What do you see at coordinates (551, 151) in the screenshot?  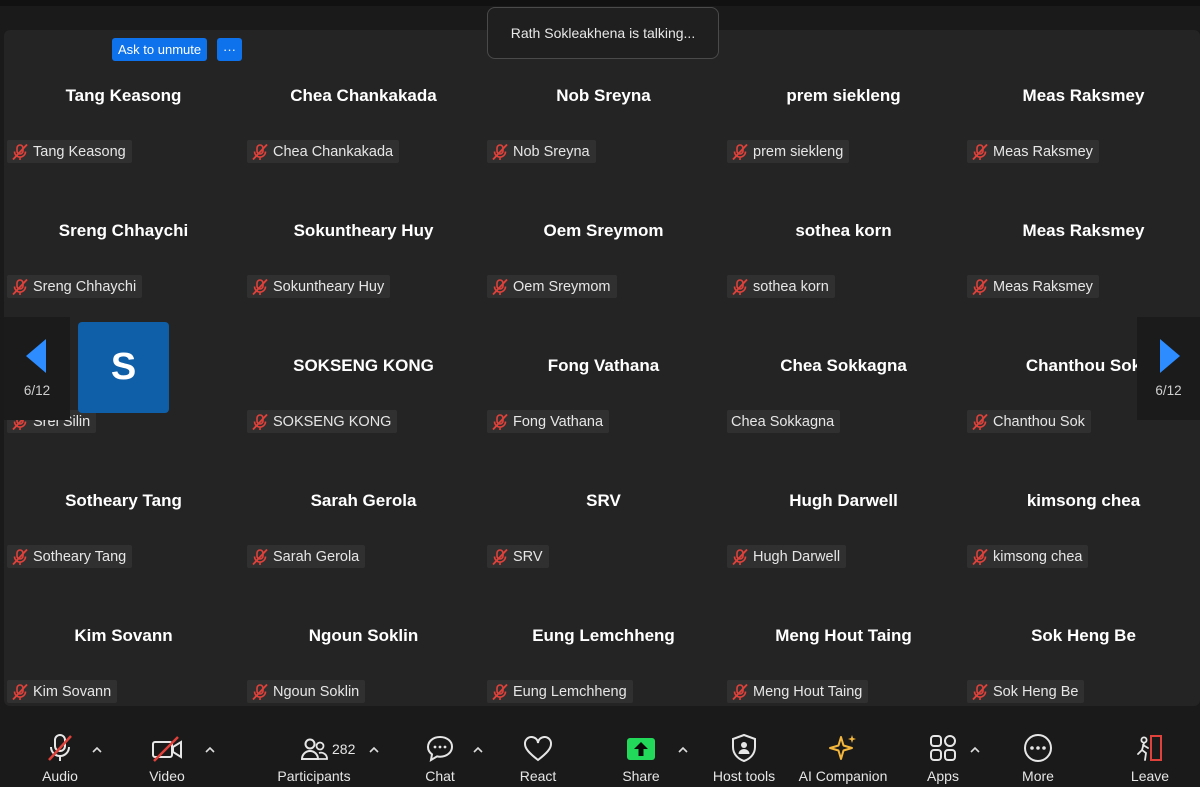 I see `participant-name-tag-text: Nob Sreyna` at bounding box center [551, 151].